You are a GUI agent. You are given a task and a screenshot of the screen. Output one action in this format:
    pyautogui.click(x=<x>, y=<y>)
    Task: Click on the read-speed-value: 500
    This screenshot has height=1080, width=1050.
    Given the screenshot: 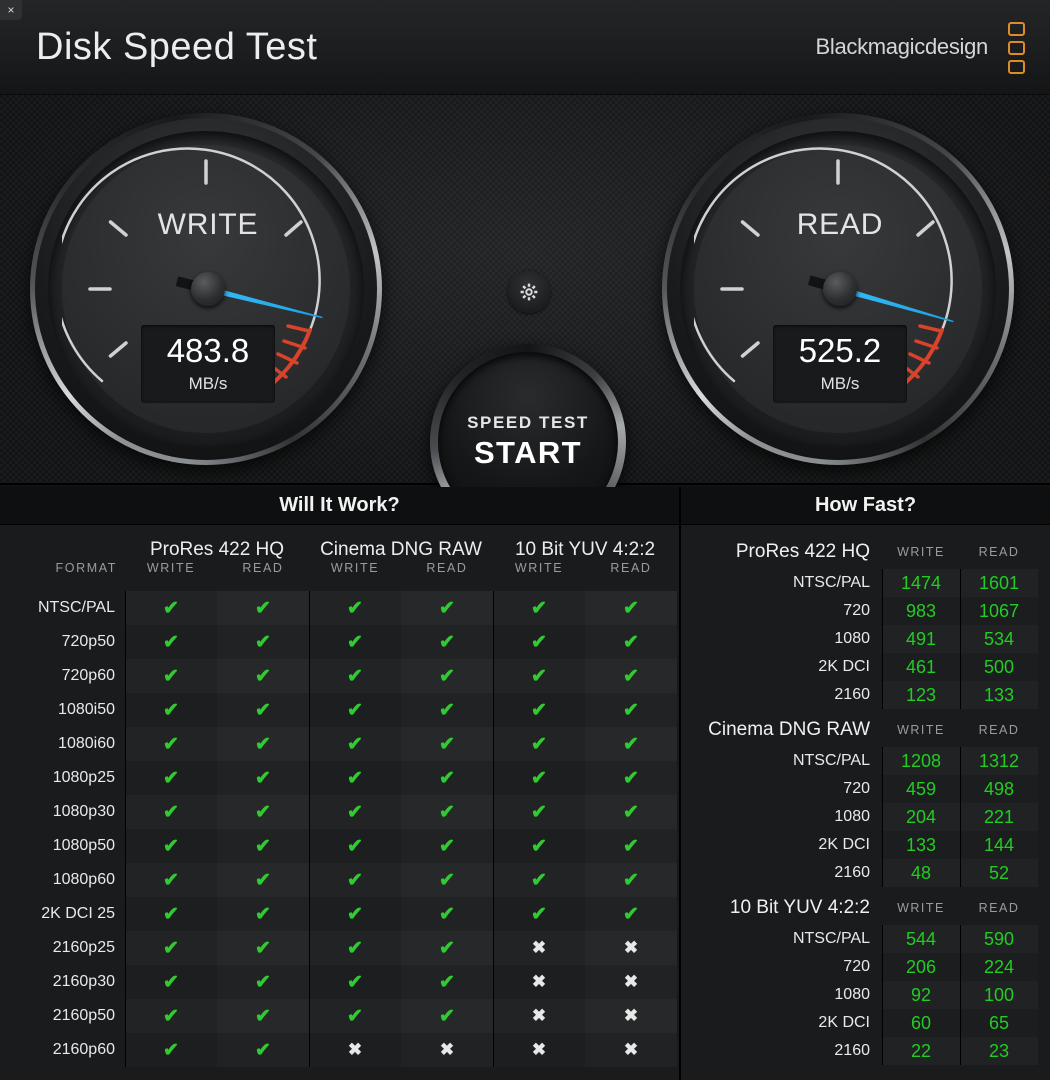 What is the action you would take?
    pyautogui.click(x=999, y=667)
    